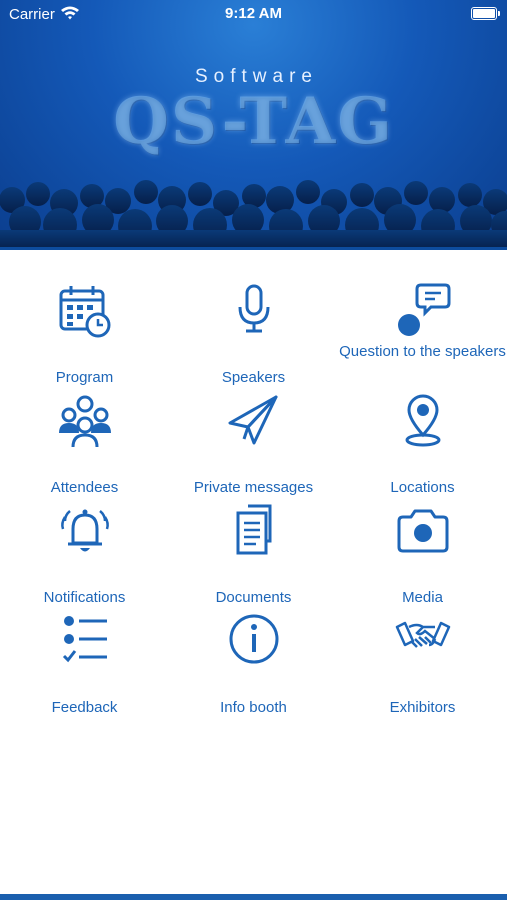  I want to click on question-chat-icon, so click(423, 309).